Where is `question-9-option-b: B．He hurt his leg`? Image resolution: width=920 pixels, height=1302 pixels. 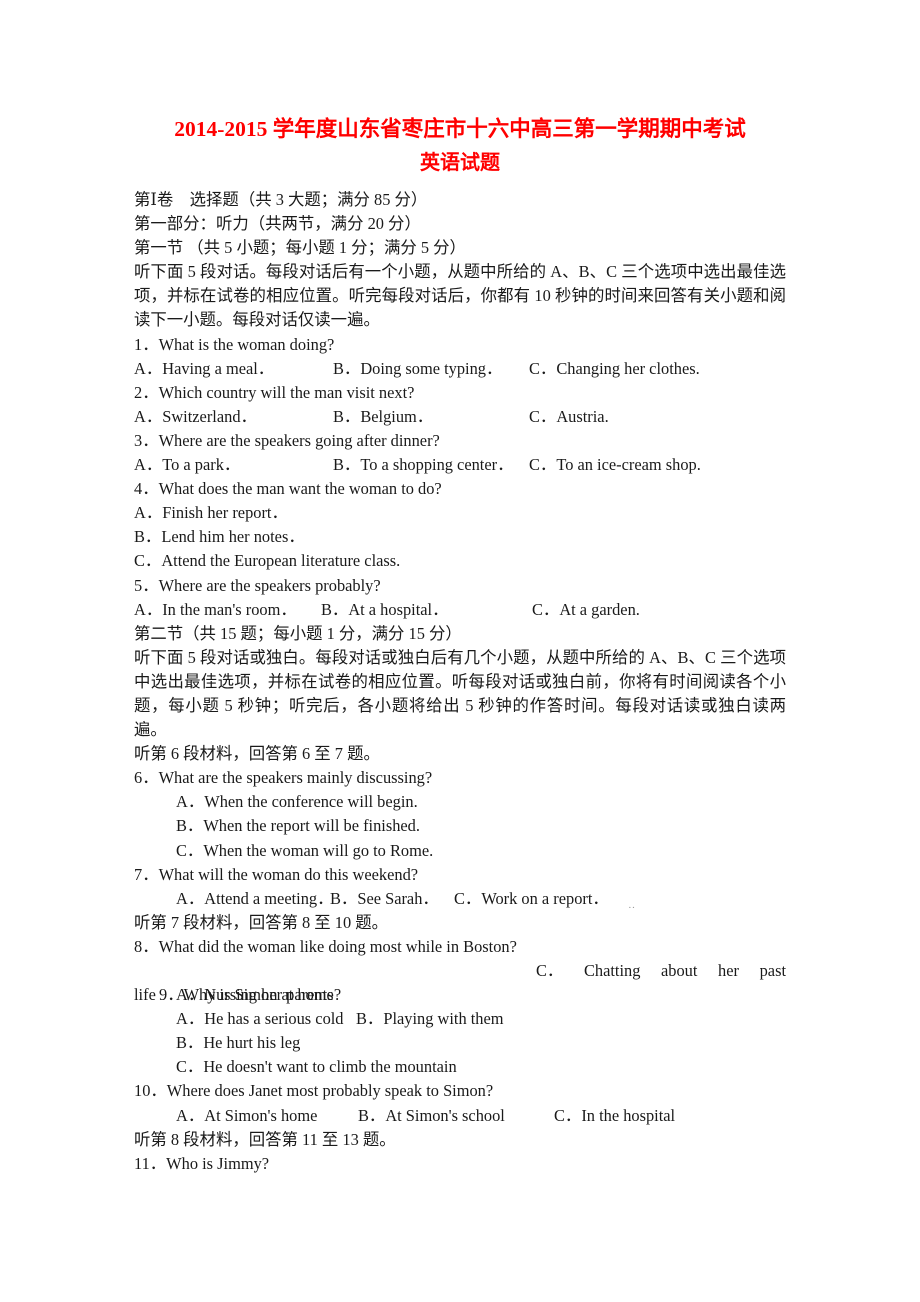 question-9-option-b: B．He hurt his leg is located at coordinates (460, 1043).